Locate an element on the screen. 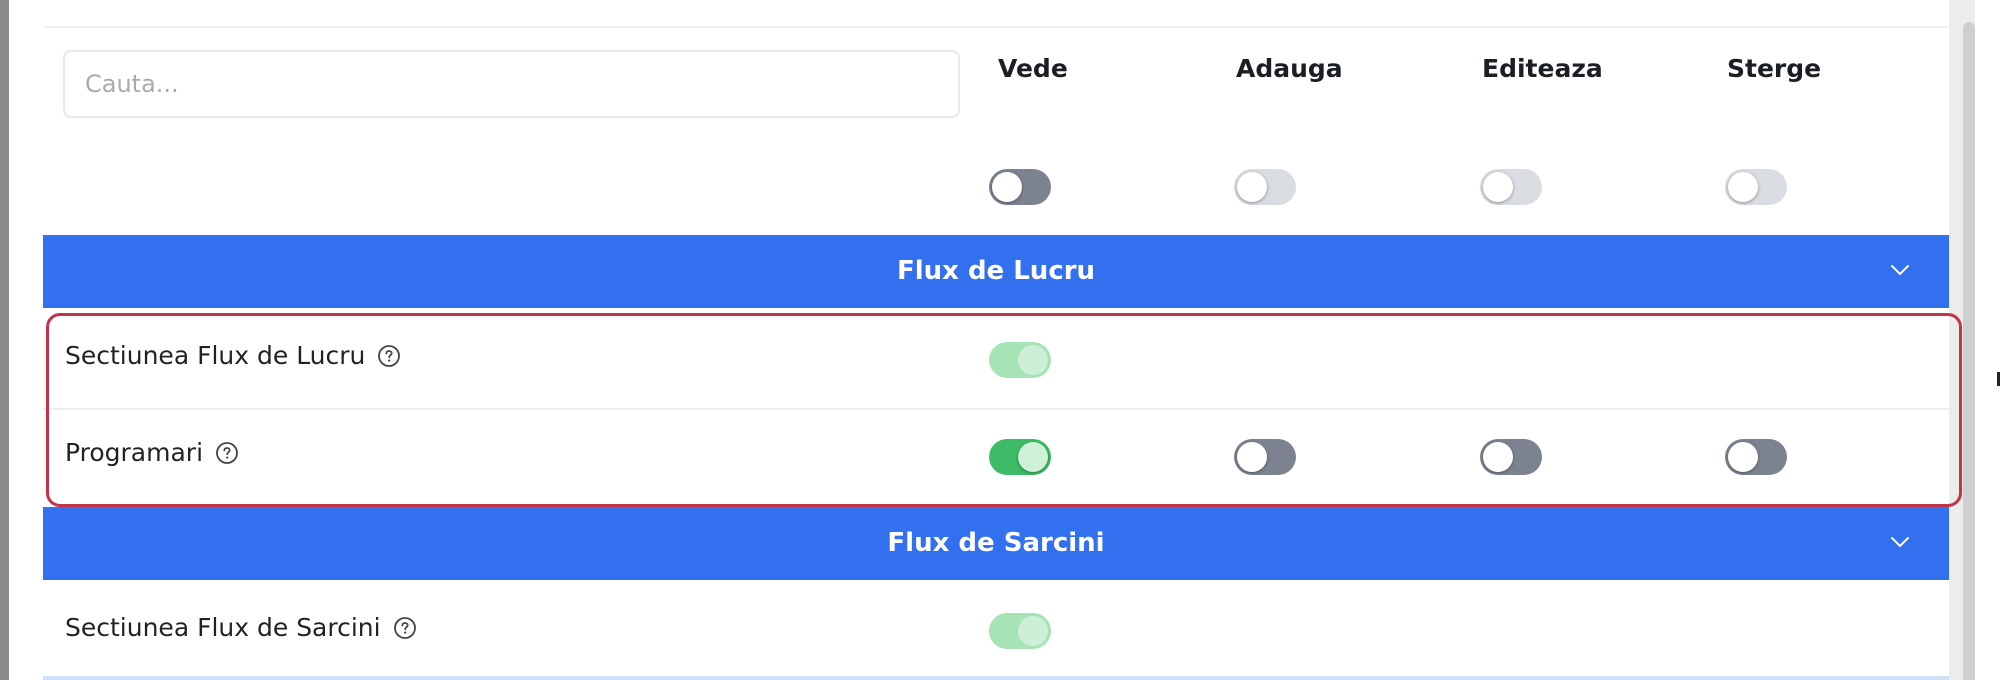  column-header-vede: Vede is located at coordinates (1033, 68).